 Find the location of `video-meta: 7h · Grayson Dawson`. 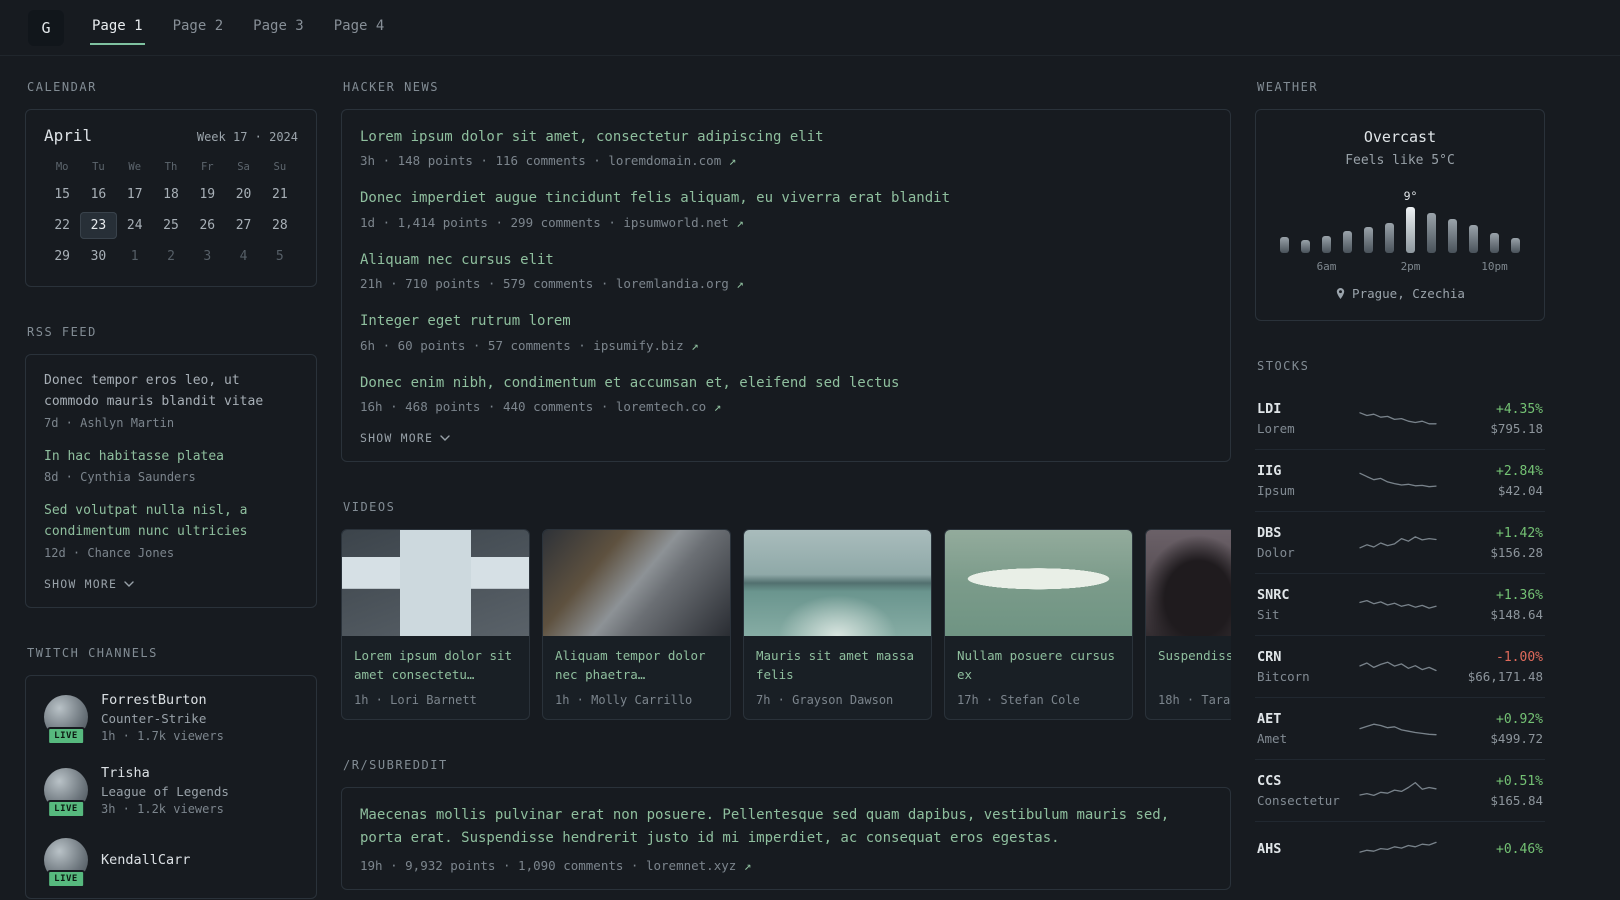

video-meta: 7h · Grayson Dawson is located at coordinates (825, 699).